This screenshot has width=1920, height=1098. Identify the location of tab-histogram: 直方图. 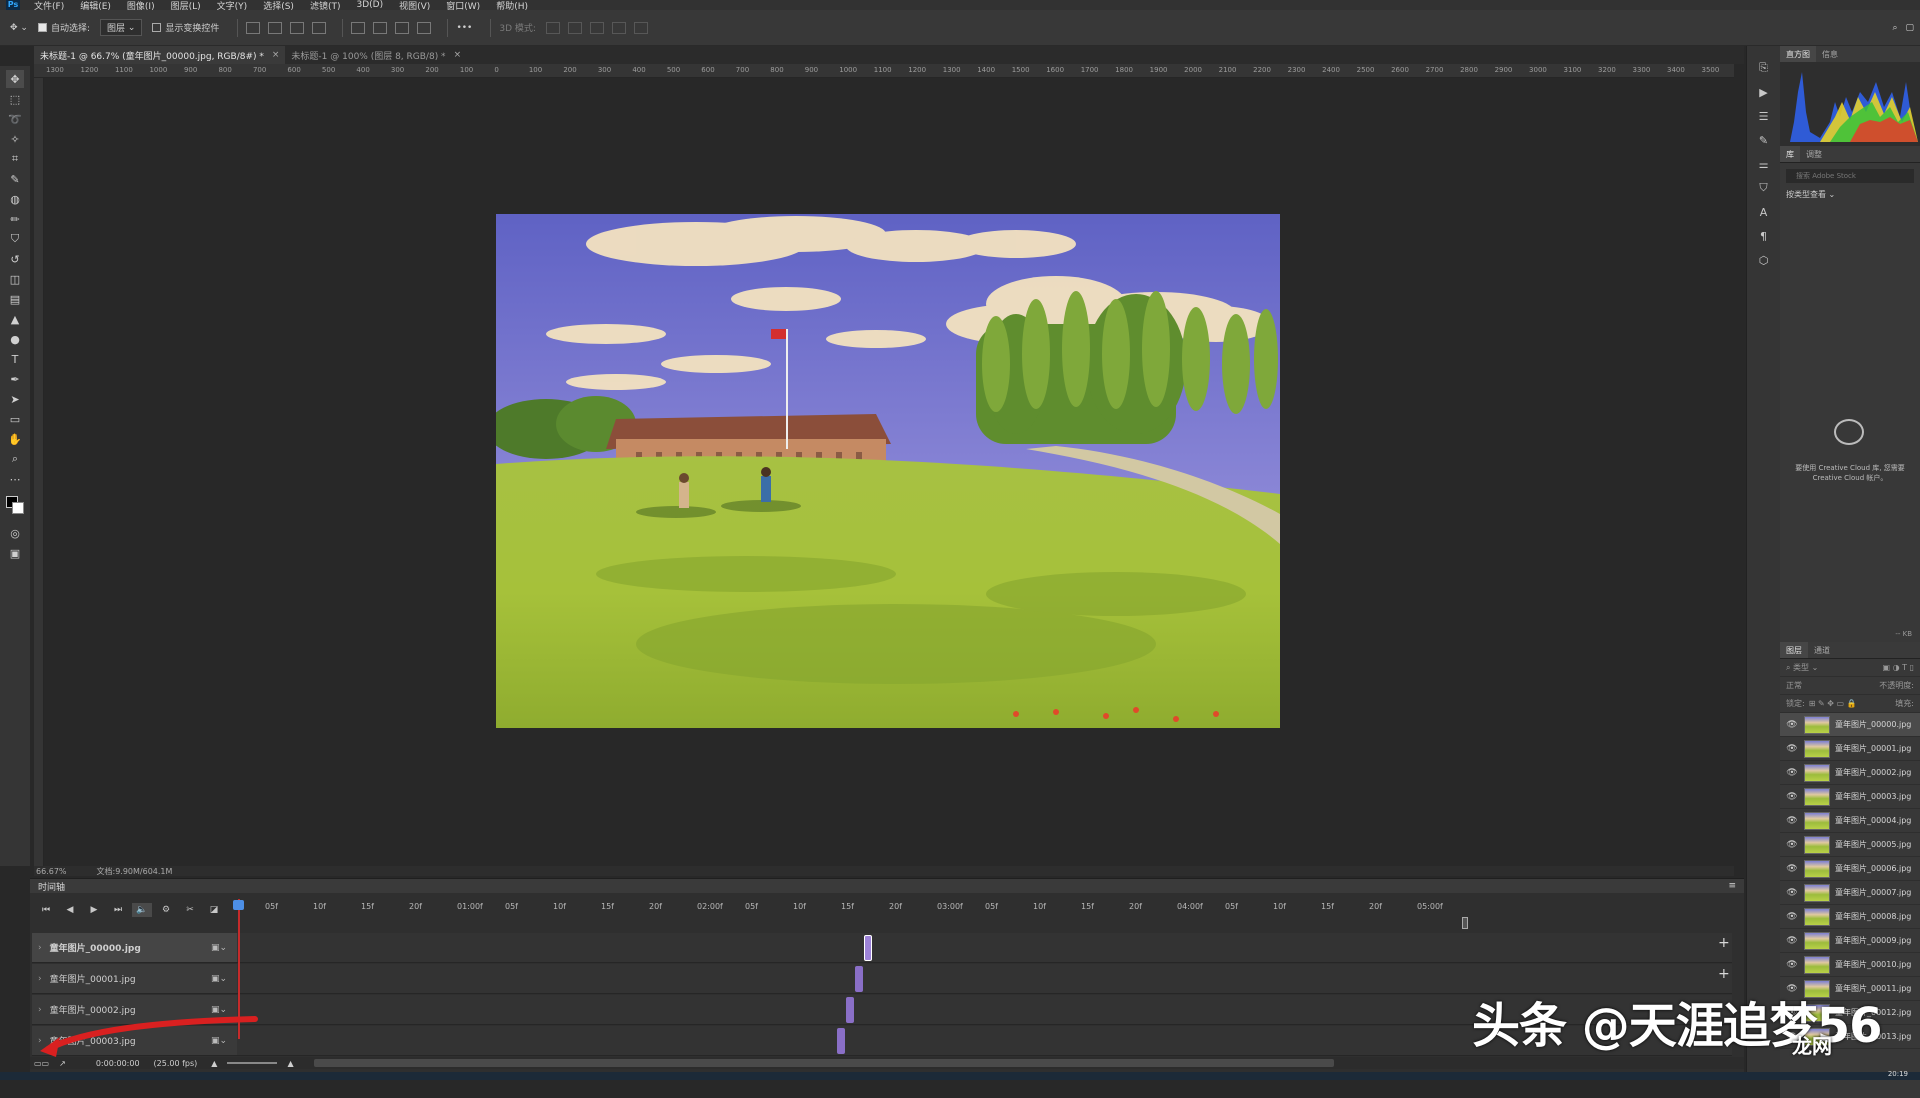
(1798, 54).